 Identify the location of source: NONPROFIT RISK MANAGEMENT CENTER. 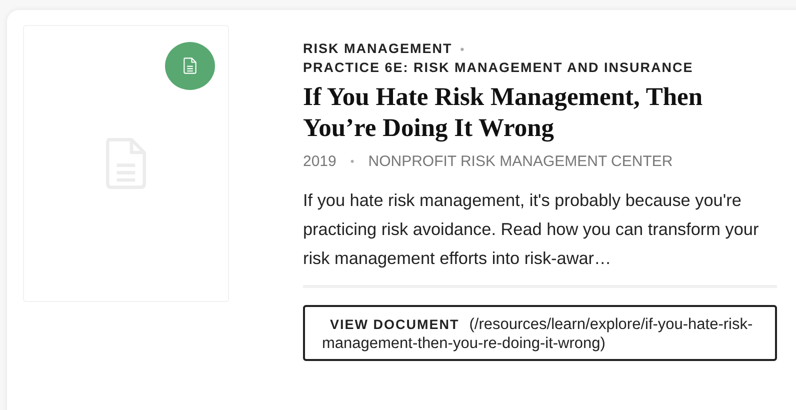
(520, 161).